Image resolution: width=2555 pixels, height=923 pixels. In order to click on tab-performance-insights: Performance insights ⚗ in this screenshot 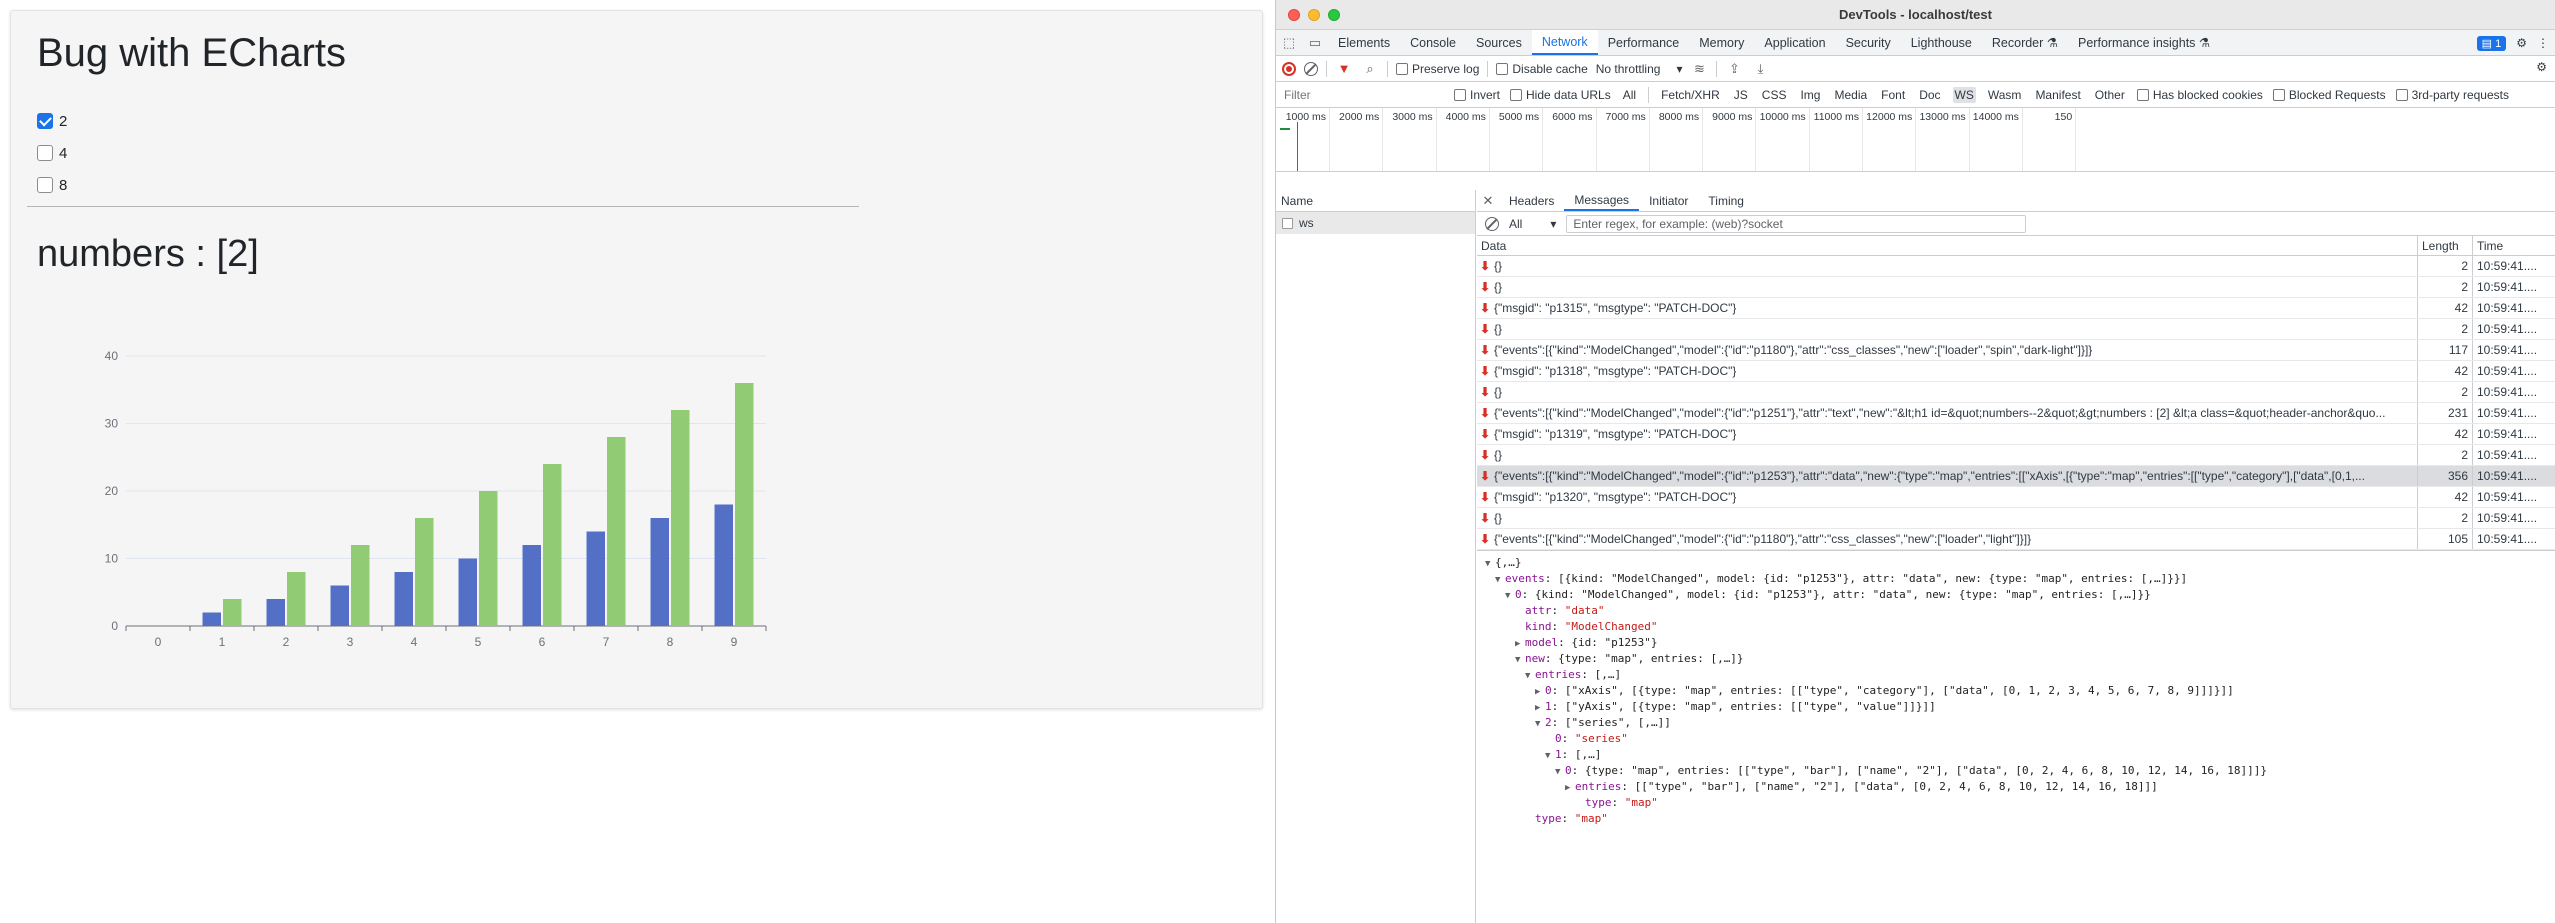, I will do `click(2144, 42)`.